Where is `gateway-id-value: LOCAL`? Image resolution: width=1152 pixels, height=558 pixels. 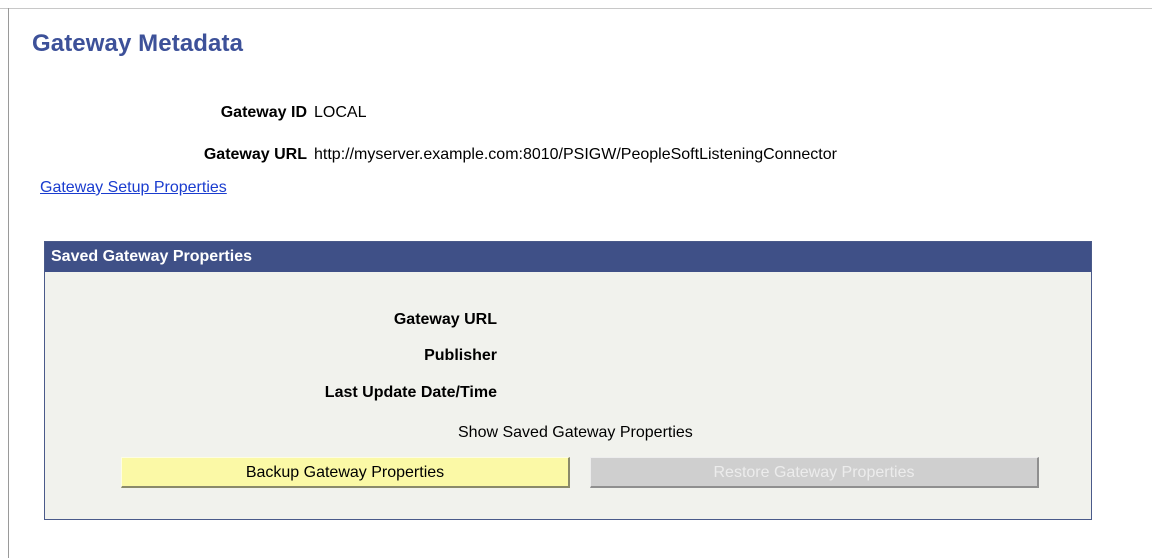
gateway-id-value: LOCAL is located at coordinates (340, 112).